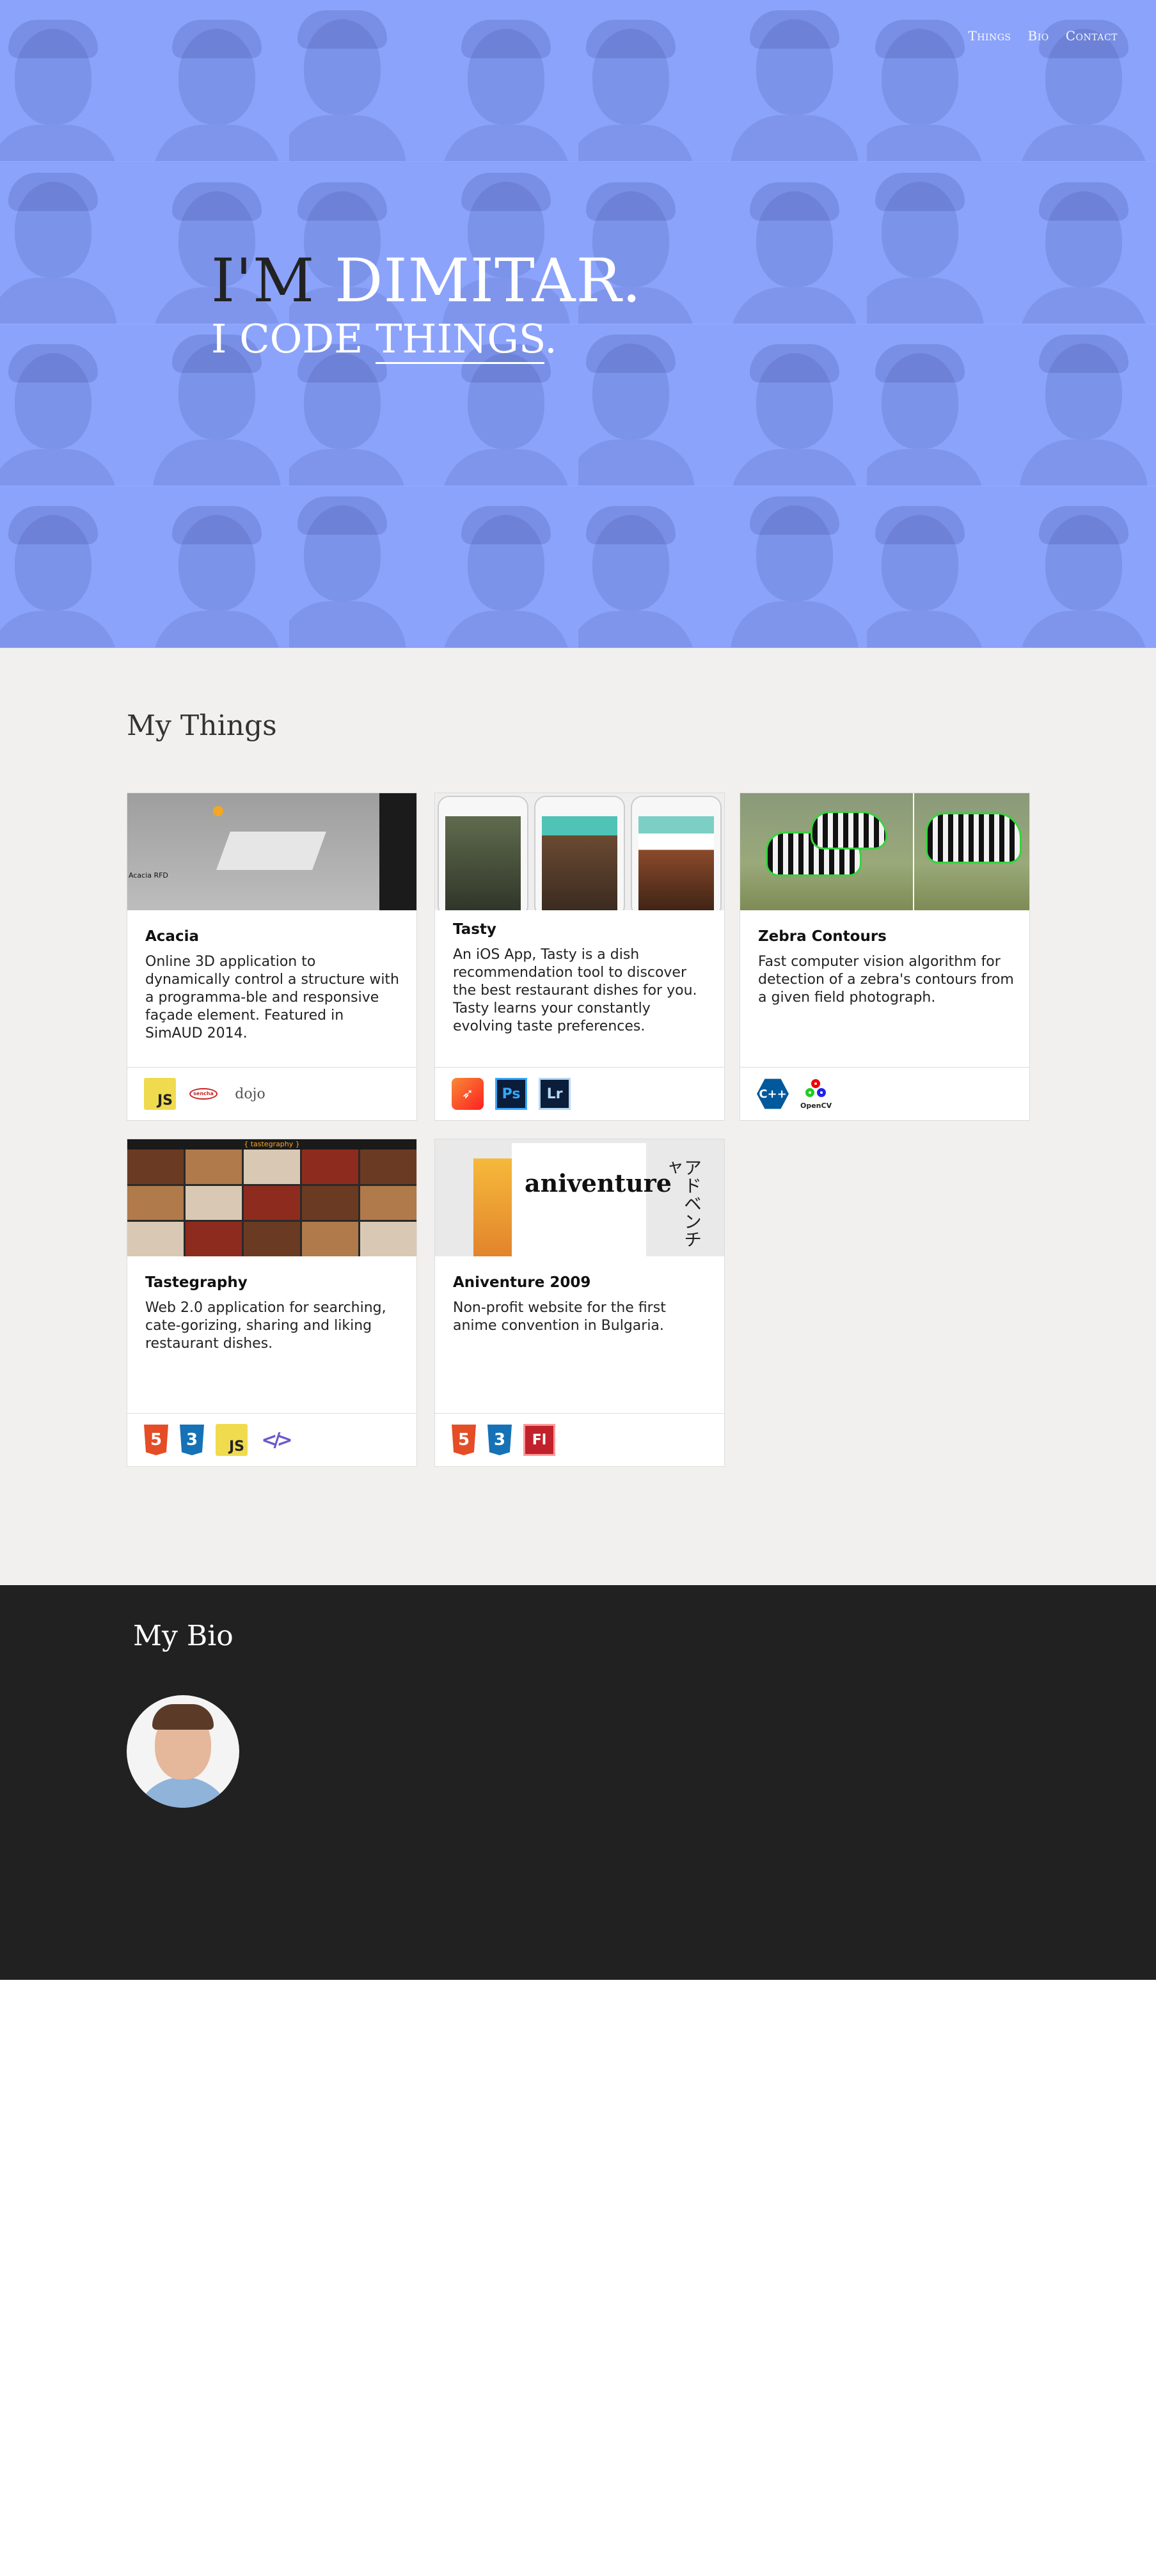 This screenshot has width=1156, height=2576. I want to click on hero-name: DIMITAR., so click(488, 281).